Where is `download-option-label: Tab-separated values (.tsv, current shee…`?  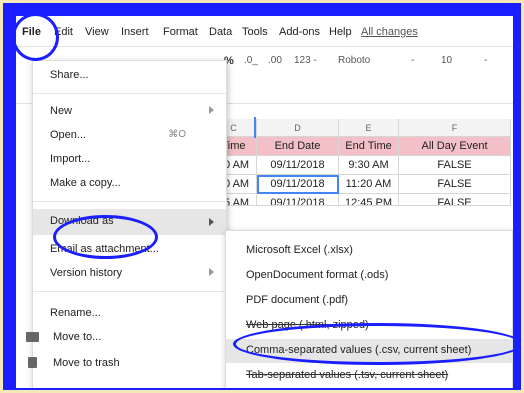
download-option-label: Tab-separated values (.tsv, current shee… is located at coordinates (347, 375).